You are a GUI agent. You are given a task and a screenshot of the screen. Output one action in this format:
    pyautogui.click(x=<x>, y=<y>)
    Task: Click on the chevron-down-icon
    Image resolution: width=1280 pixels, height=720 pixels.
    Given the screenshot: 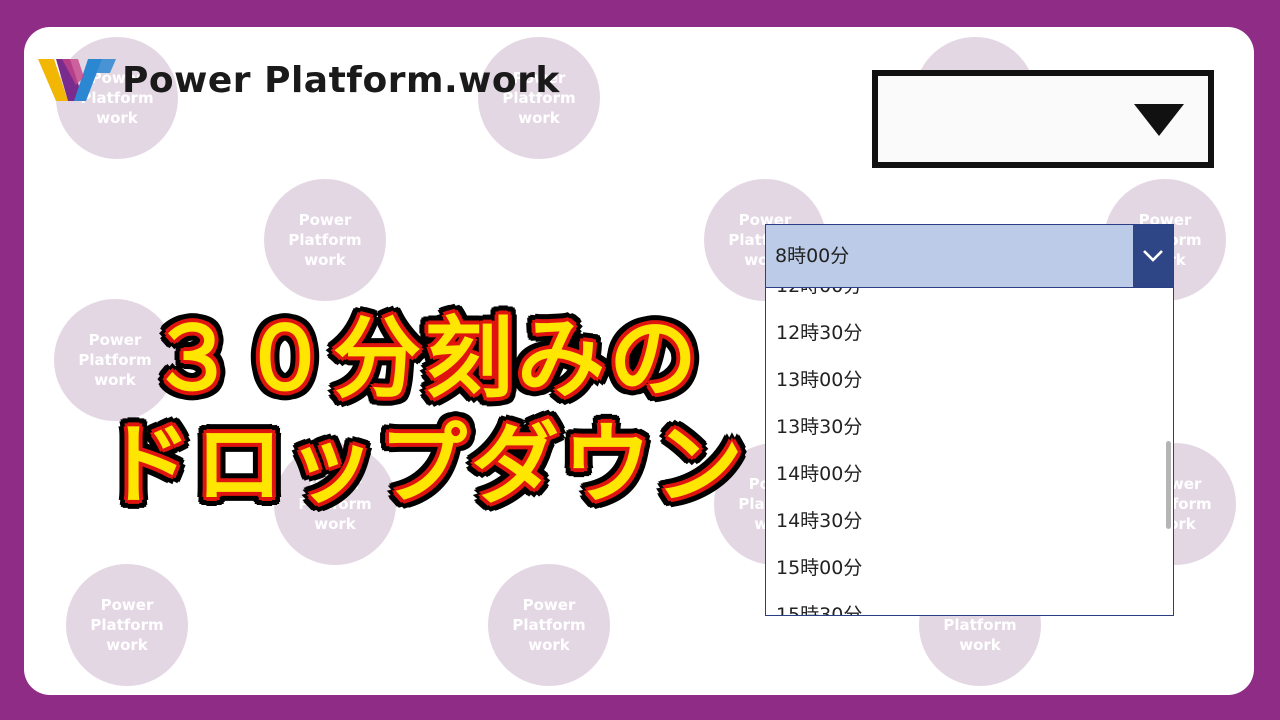 What is the action you would take?
    pyautogui.click(x=1153, y=256)
    